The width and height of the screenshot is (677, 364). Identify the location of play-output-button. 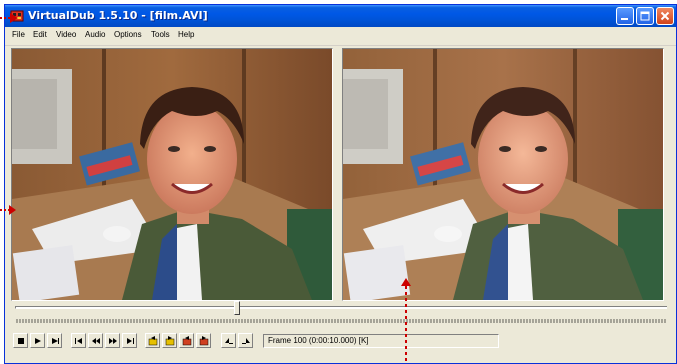
(54, 340).